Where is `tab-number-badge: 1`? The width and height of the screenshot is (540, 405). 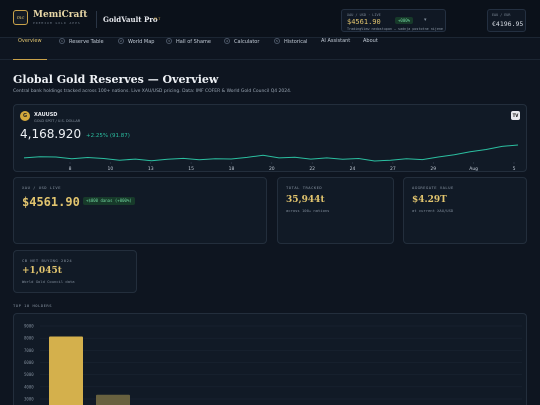
tab-number-badge: 1 is located at coordinates (62, 41).